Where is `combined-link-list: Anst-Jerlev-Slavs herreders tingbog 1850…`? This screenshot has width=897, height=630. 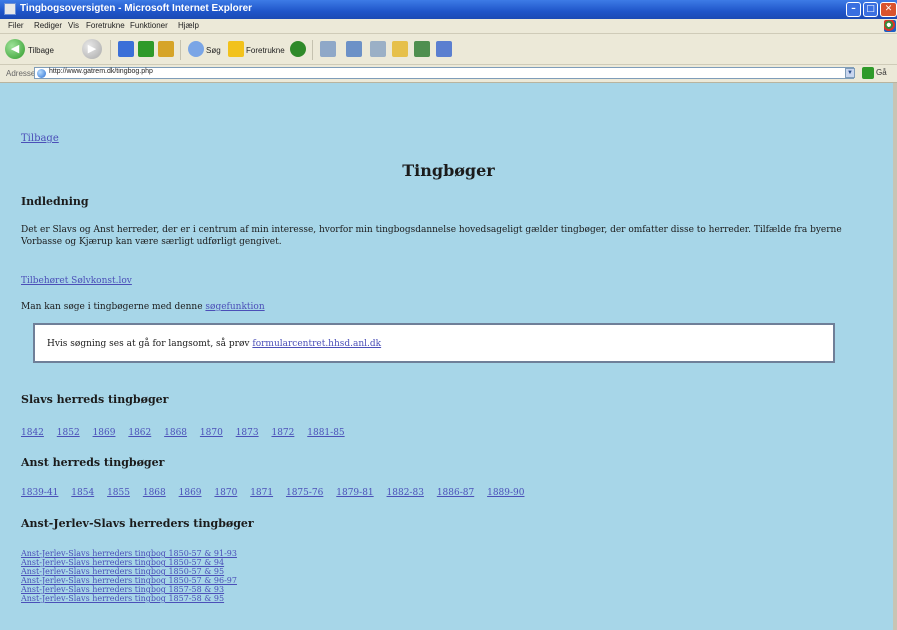
combined-link-list: Anst-Jerlev-Slavs herreders tingbog 1850… is located at coordinates (129, 576).